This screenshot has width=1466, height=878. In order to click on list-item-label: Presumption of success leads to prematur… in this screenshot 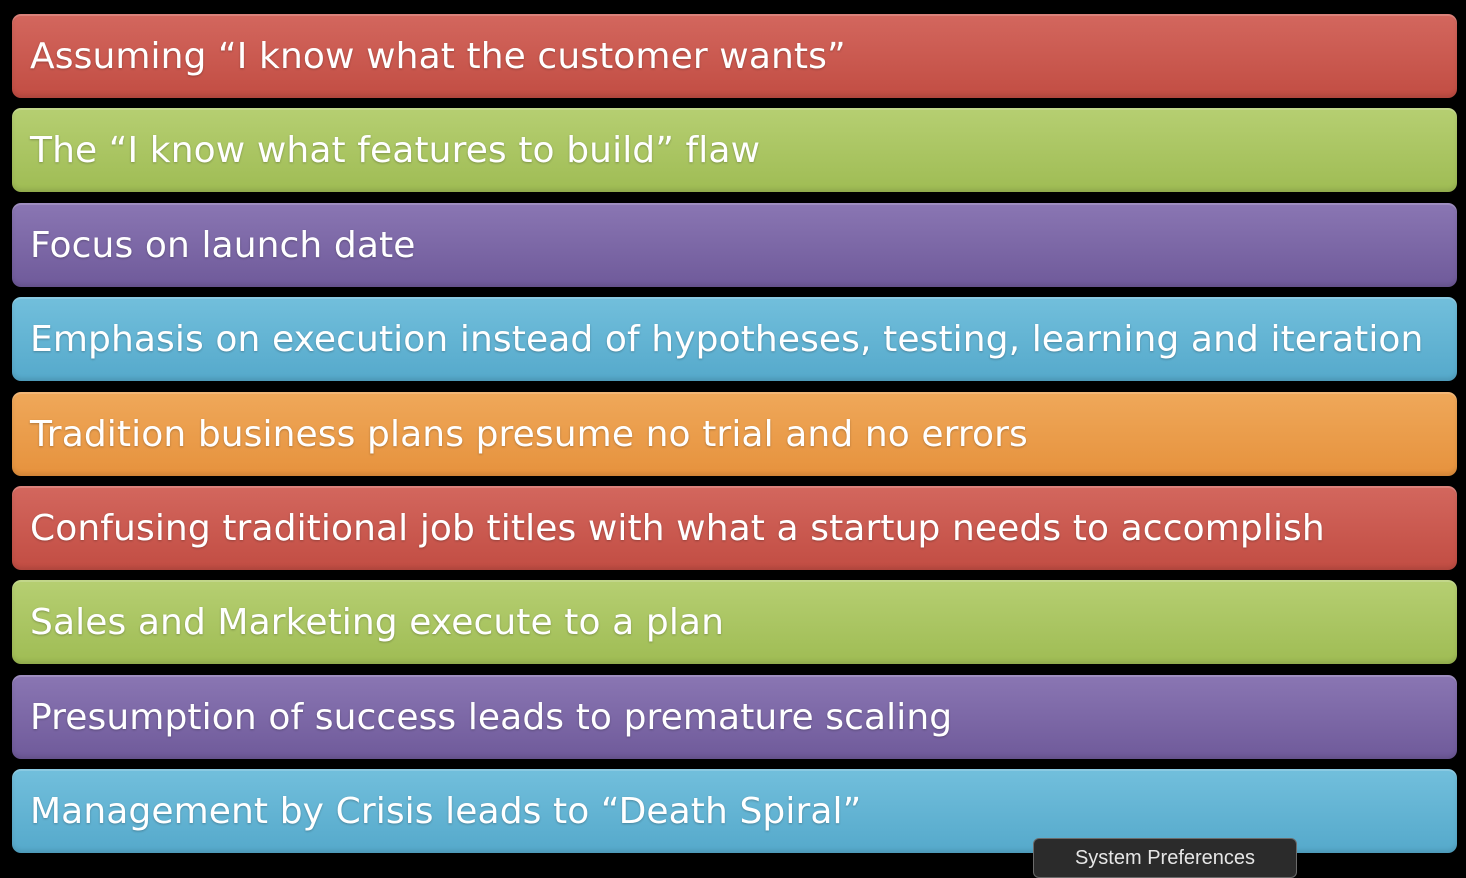, I will do `click(491, 717)`.